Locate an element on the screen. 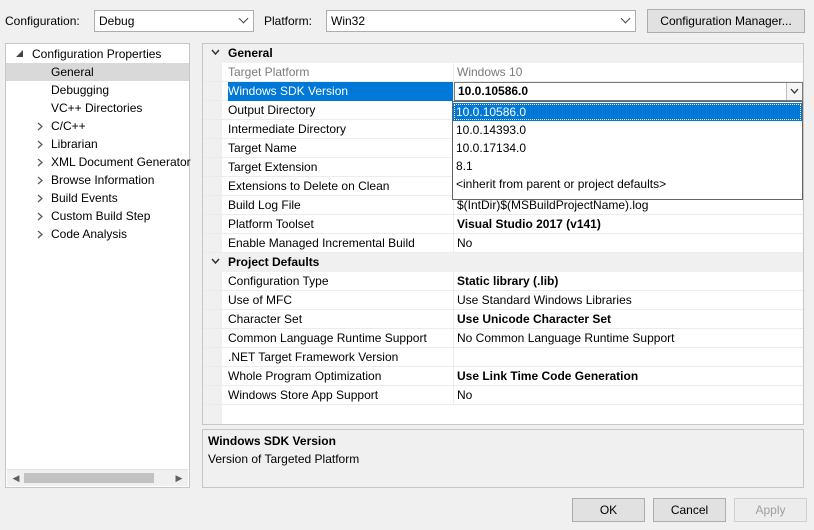 The height and width of the screenshot is (530, 814). tree-item-code-analysis: Code Analysis is located at coordinates (97, 234).